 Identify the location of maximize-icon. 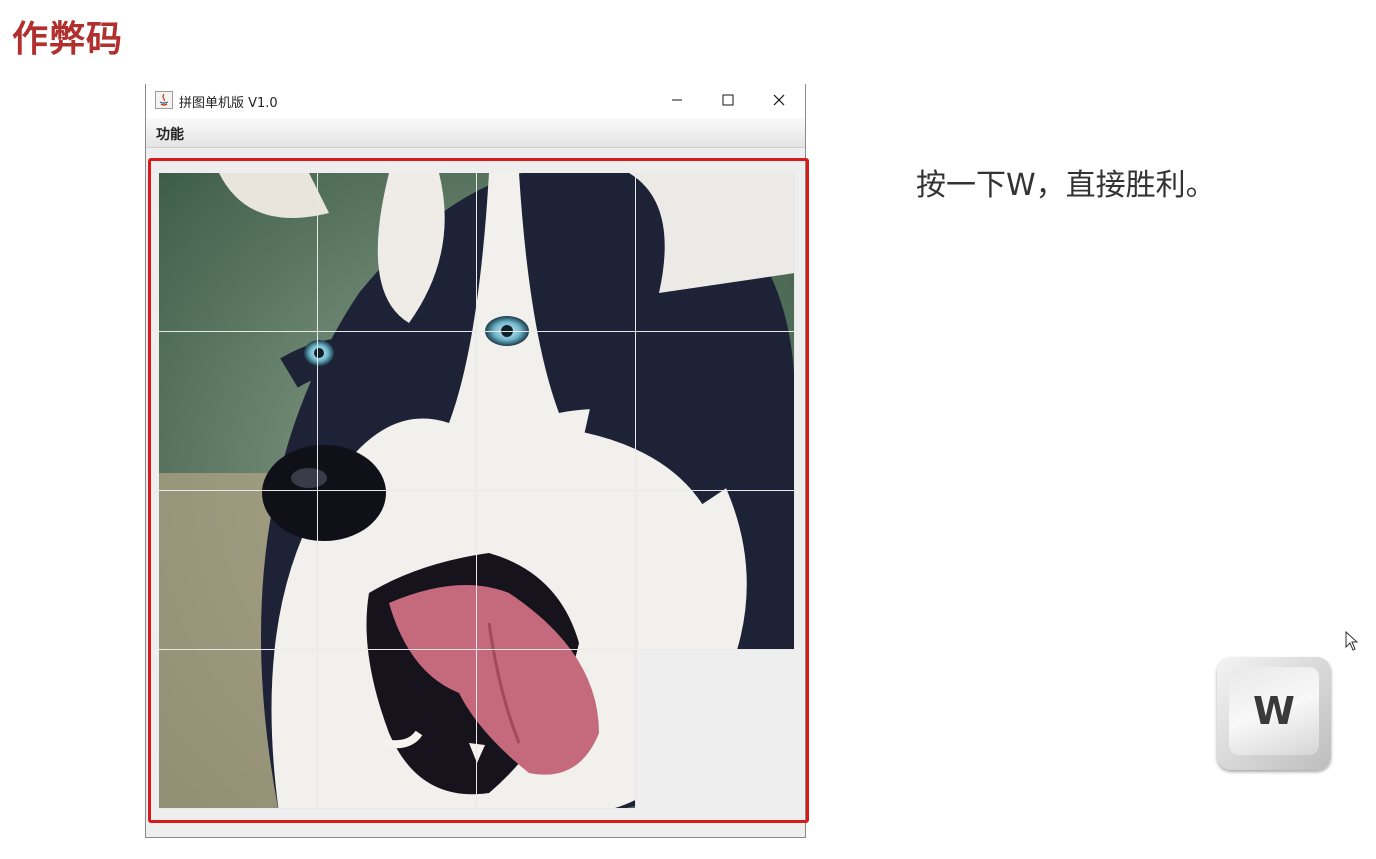
(728, 100).